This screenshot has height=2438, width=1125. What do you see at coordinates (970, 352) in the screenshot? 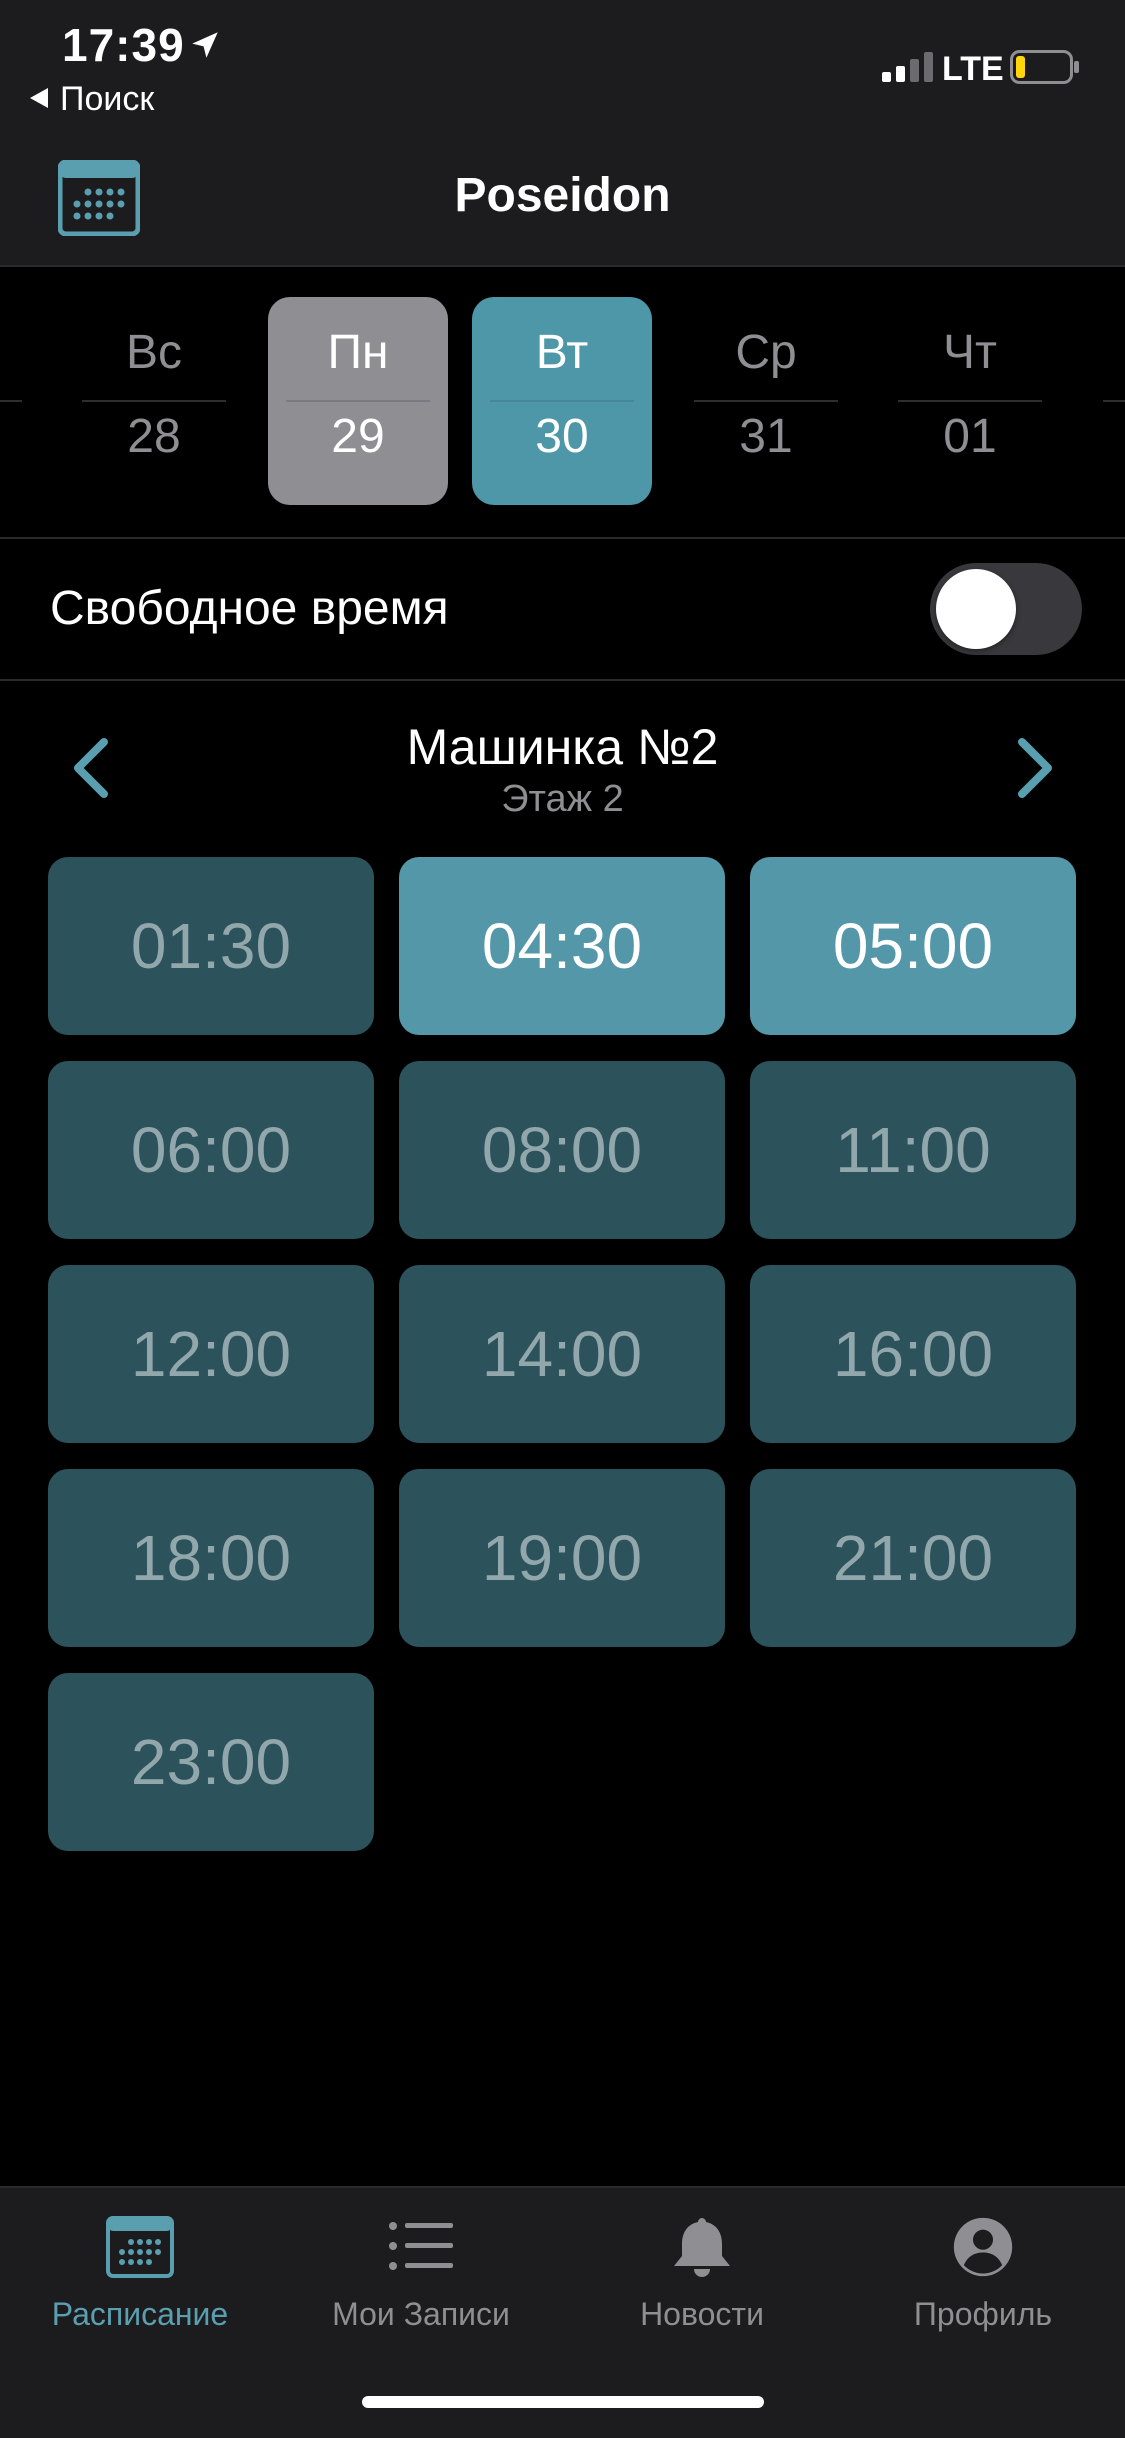
I see `day-name: Чт` at bounding box center [970, 352].